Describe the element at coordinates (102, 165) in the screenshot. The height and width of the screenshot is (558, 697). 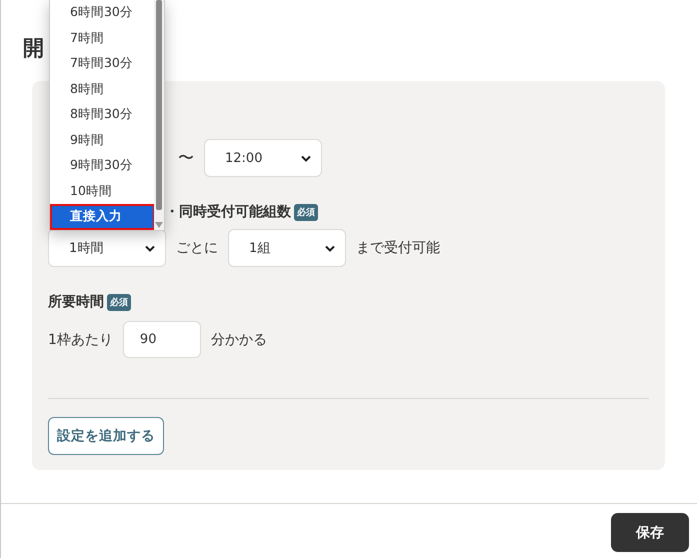
I see `dropdown-option: 9時間30分` at that location.